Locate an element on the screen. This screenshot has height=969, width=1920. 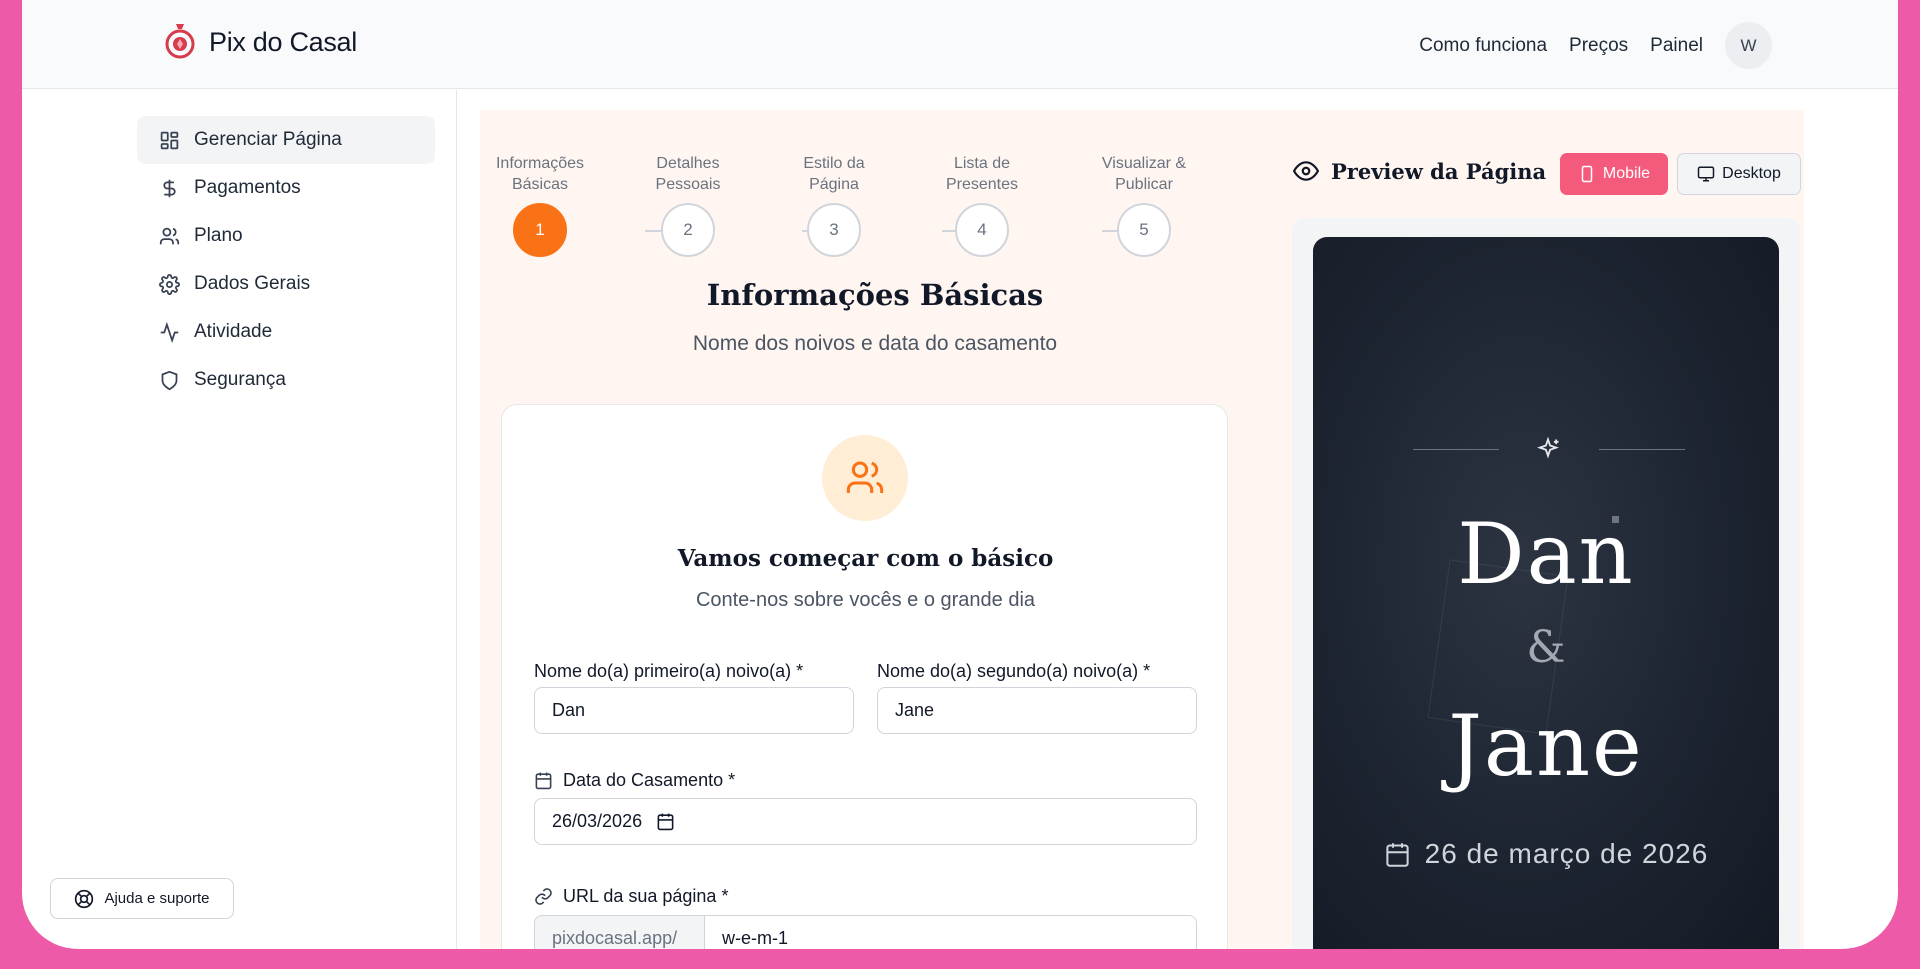
link-icon is located at coordinates (543, 896).